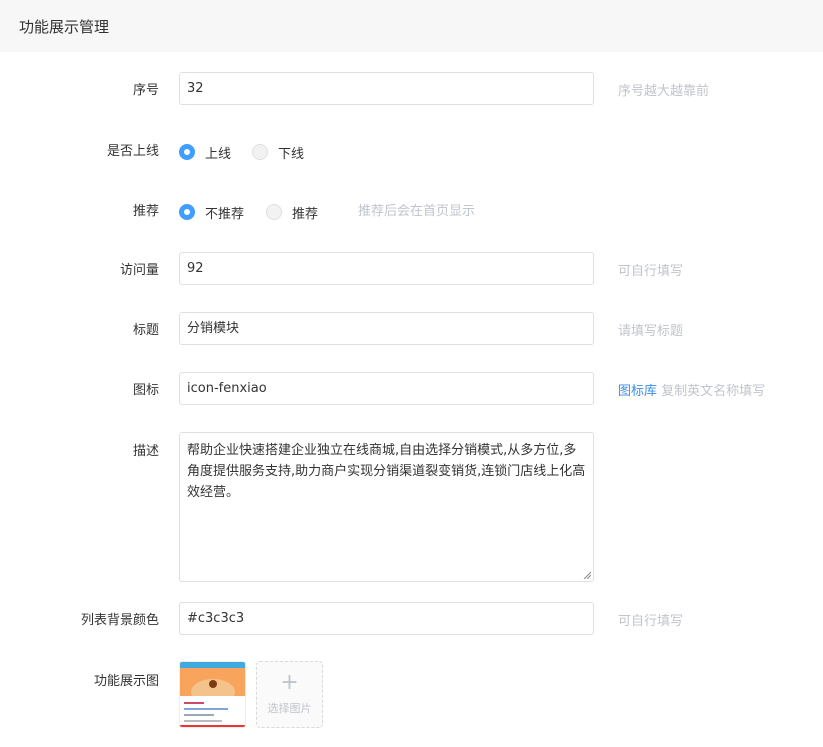  What do you see at coordinates (386, 388) in the screenshot?
I see `icon-input: icon-fenxiao` at bounding box center [386, 388].